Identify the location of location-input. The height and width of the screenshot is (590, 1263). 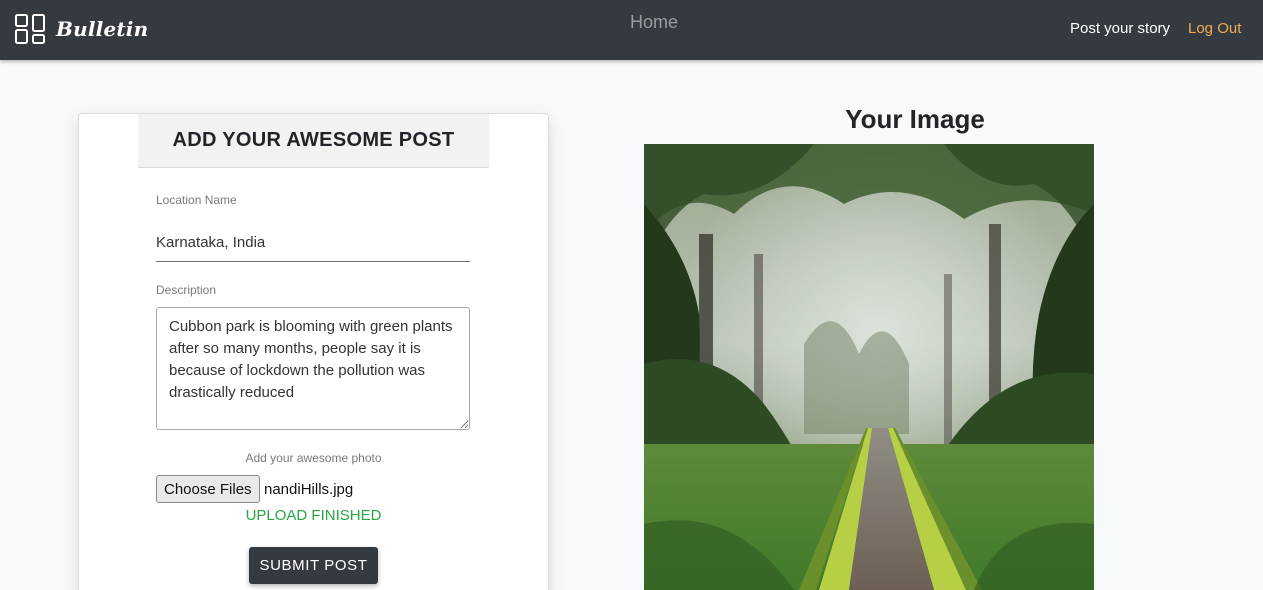
(313, 243).